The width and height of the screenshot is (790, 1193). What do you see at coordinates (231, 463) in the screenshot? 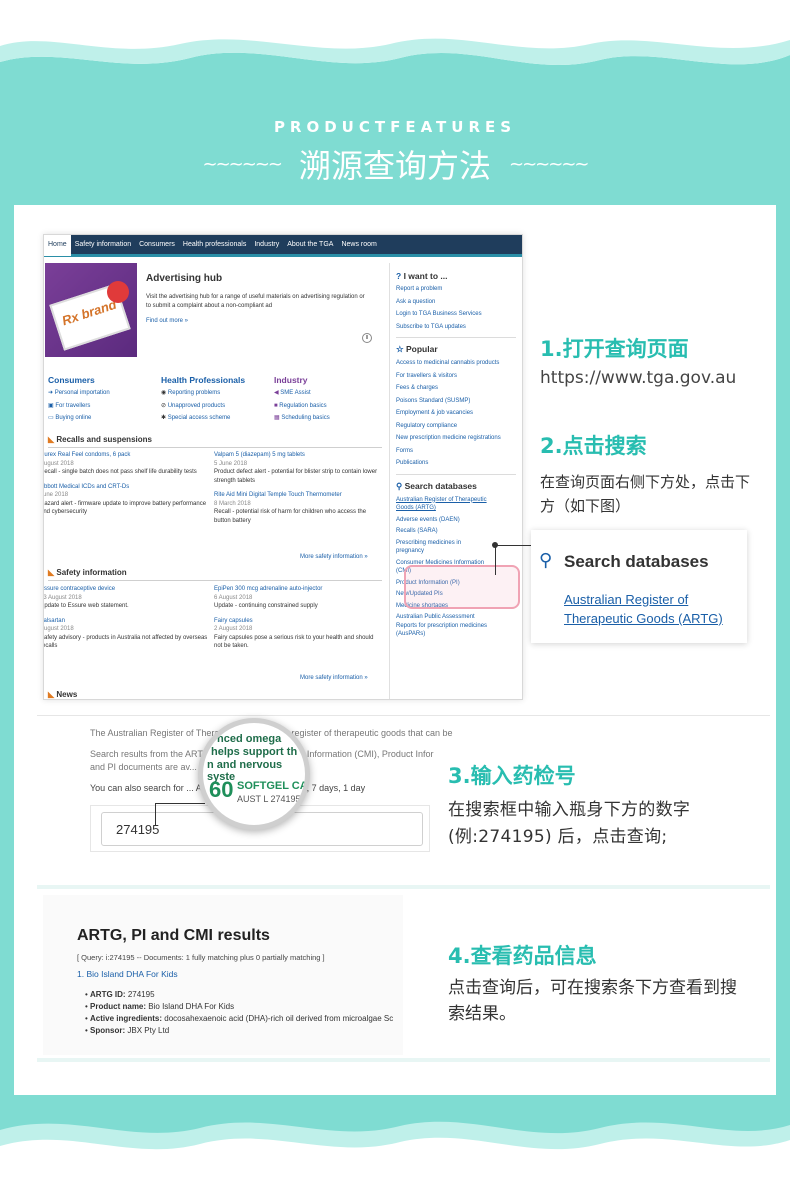
I see `recall-date: 5 June 2018` at bounding box center [231, 463].